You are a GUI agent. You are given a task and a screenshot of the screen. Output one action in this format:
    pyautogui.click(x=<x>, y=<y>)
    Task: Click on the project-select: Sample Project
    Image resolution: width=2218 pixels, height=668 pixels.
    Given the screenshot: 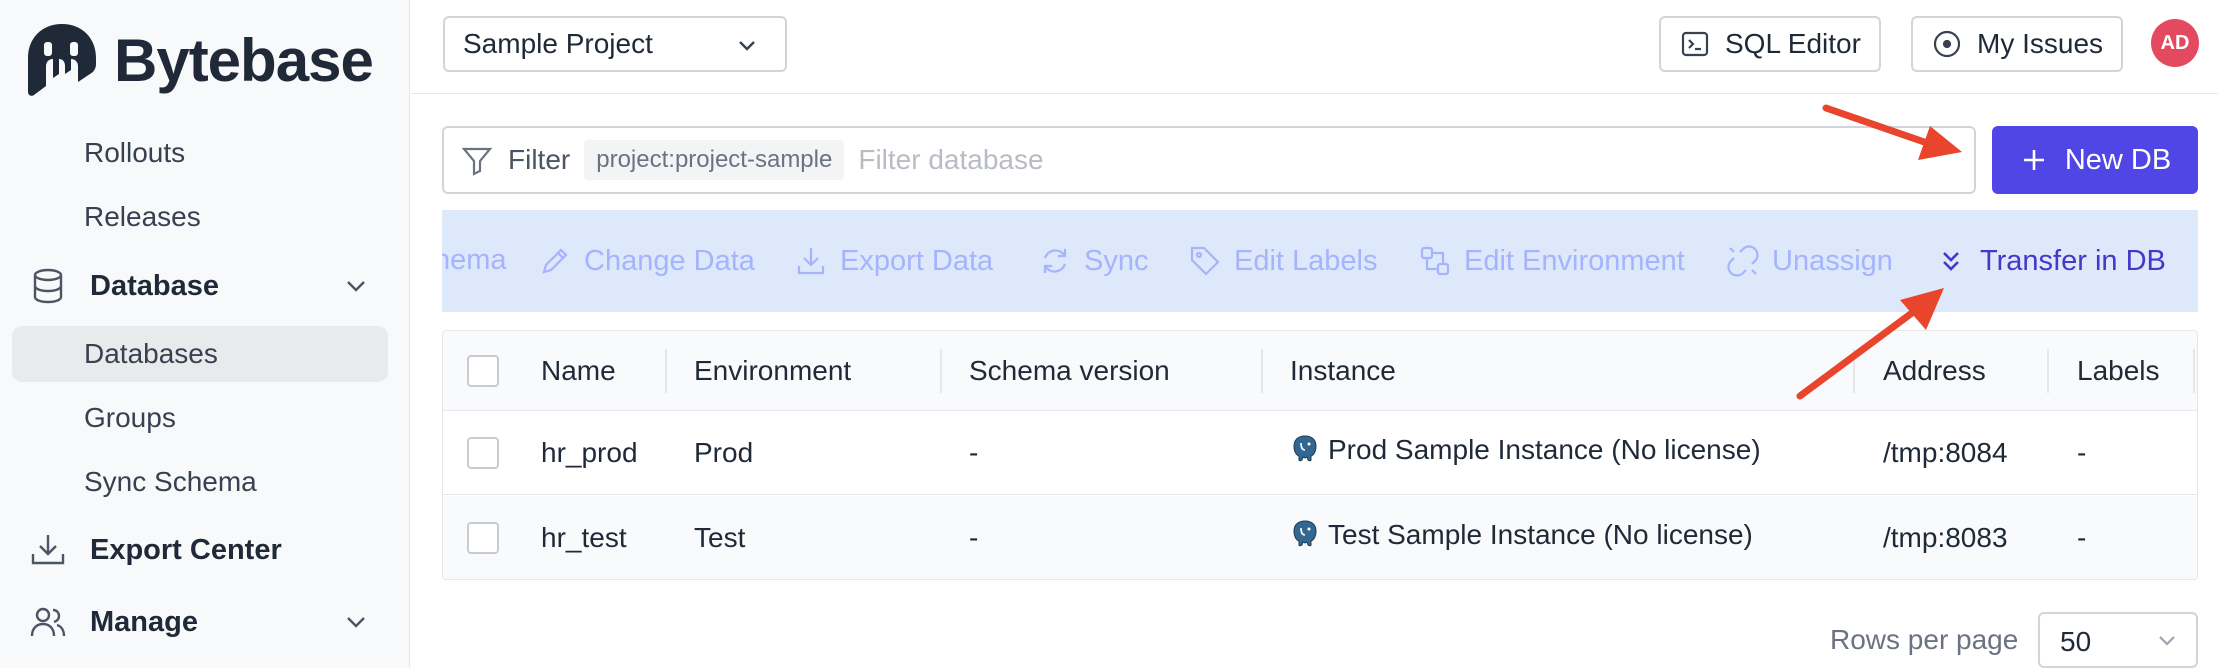 What is the action you would take?
    pyautogui.click(x=615, y=44)
    